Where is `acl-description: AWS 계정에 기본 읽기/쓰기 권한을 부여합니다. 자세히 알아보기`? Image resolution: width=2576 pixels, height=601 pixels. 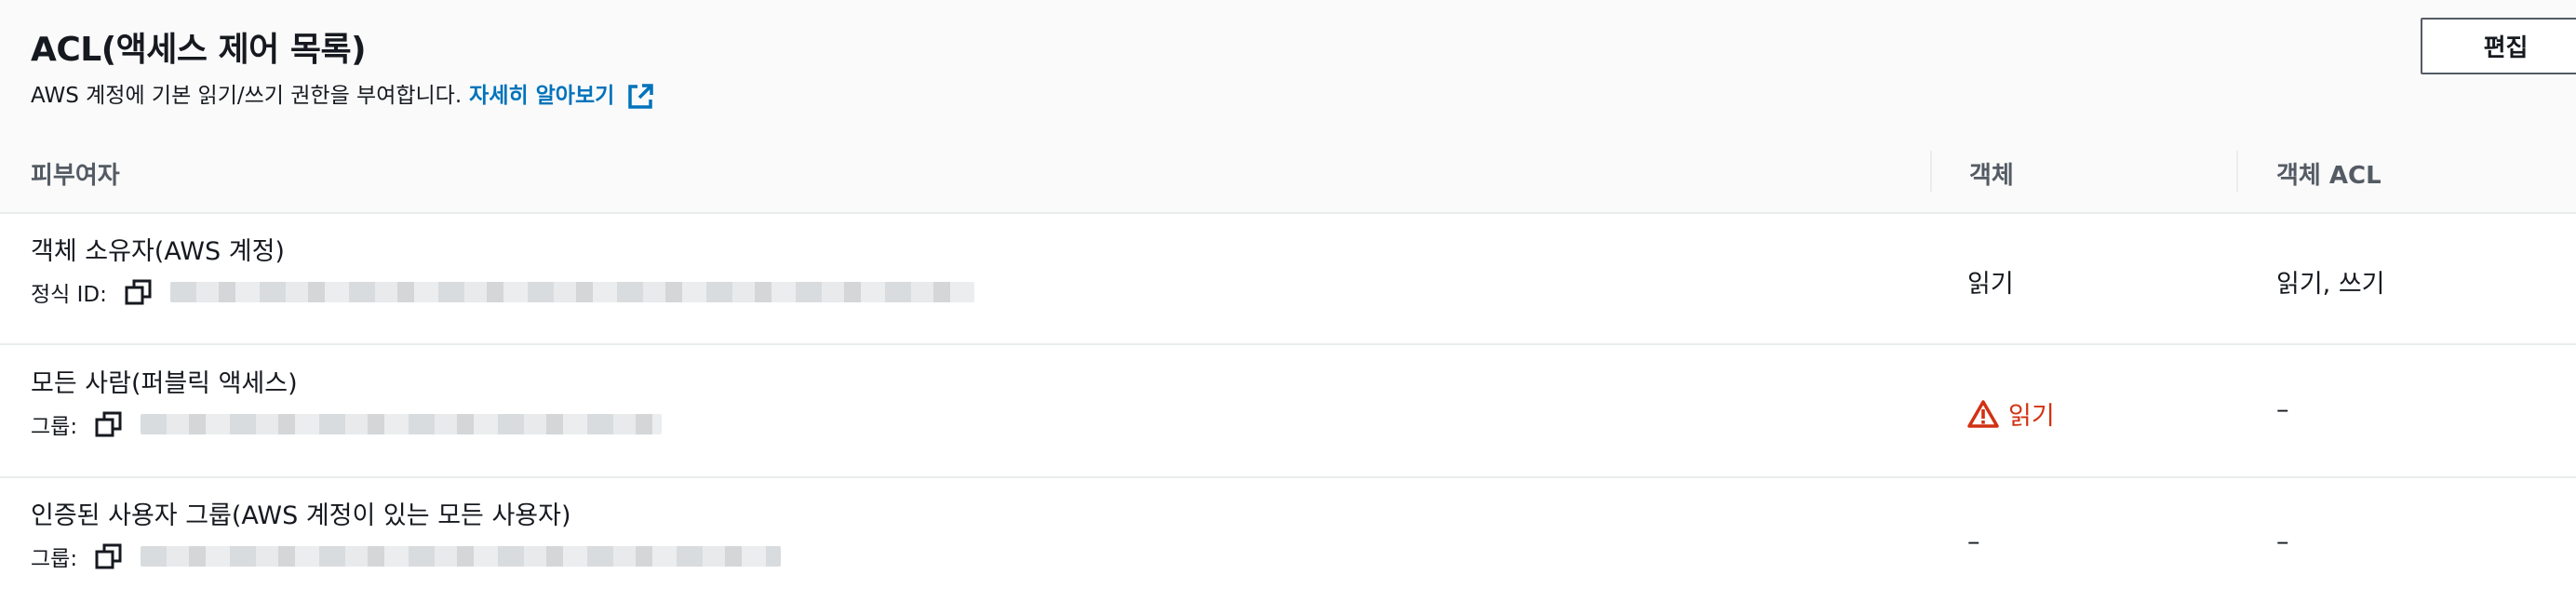 acl-description: AWS 계정에 기본 읽기/쓰기 권한을 부여합니다. 자세히 알아보기 is located at coordinates (343, 93).